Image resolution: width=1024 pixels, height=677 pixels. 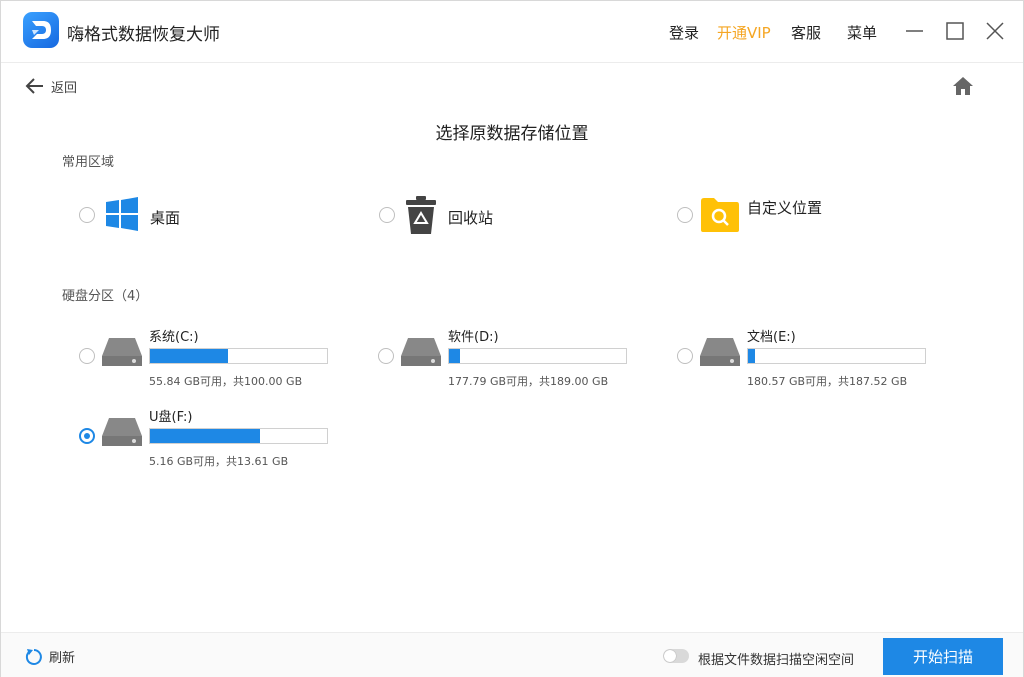 I want to click on free-space-scan-toggle, so click(x=676, y=656).